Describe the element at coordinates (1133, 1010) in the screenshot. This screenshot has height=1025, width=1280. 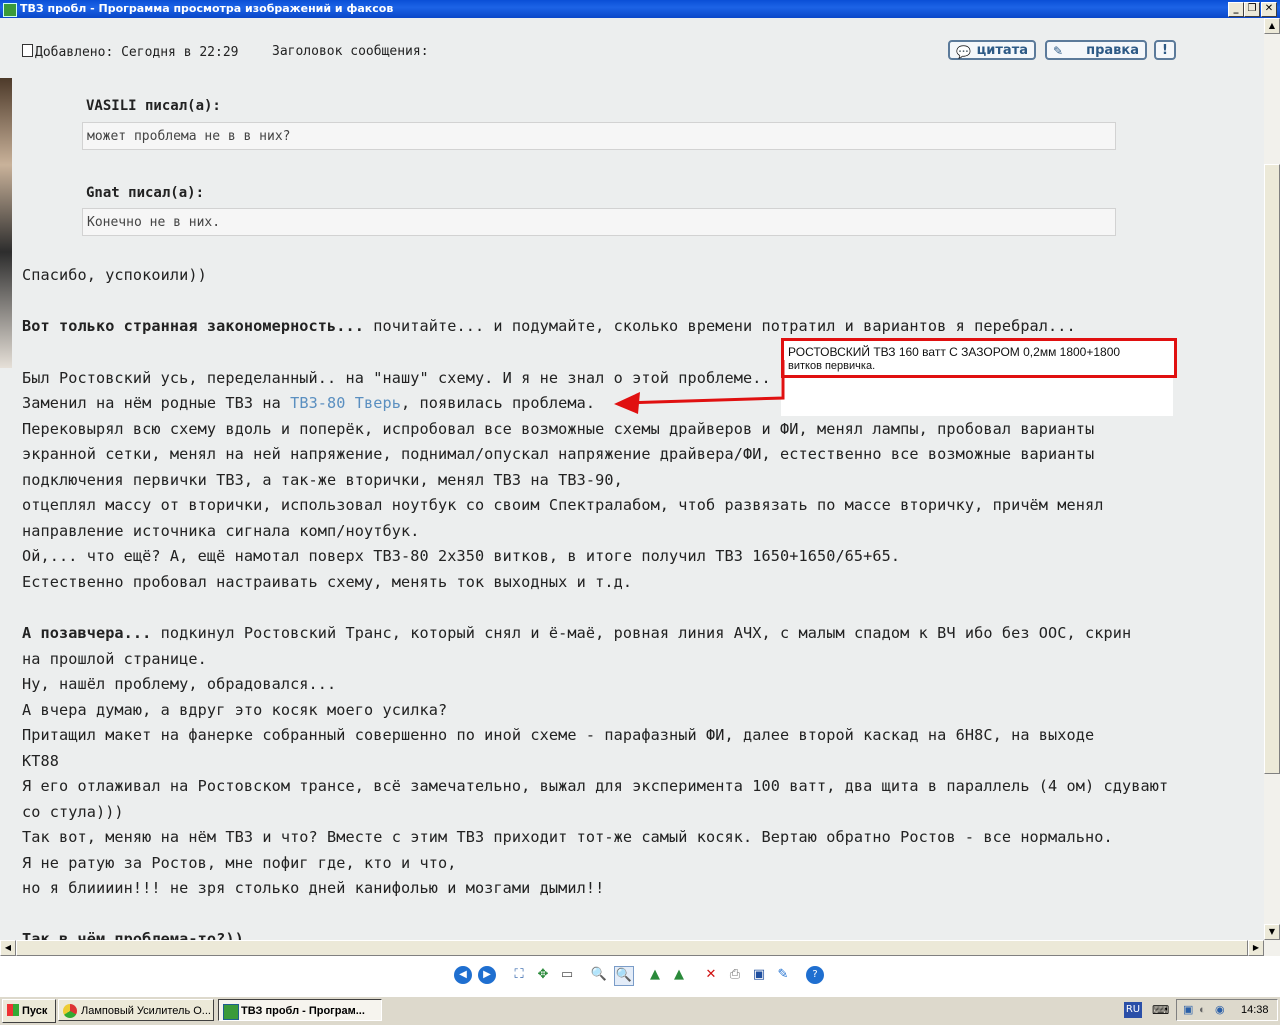
I see `language-indicator: RU` at that location.